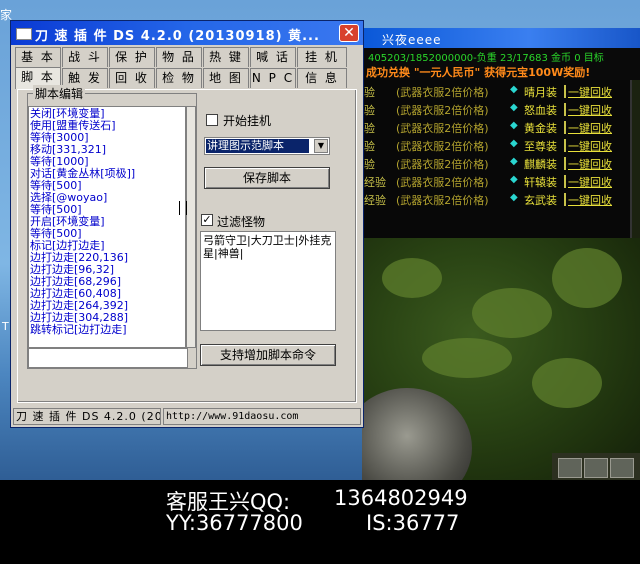 Image resolution: width=640 pixels, height=564 pixels. Describe the element at coordinates (540, 182) in the screenshot. I see `equipment-name: 轩辕装` at that location.